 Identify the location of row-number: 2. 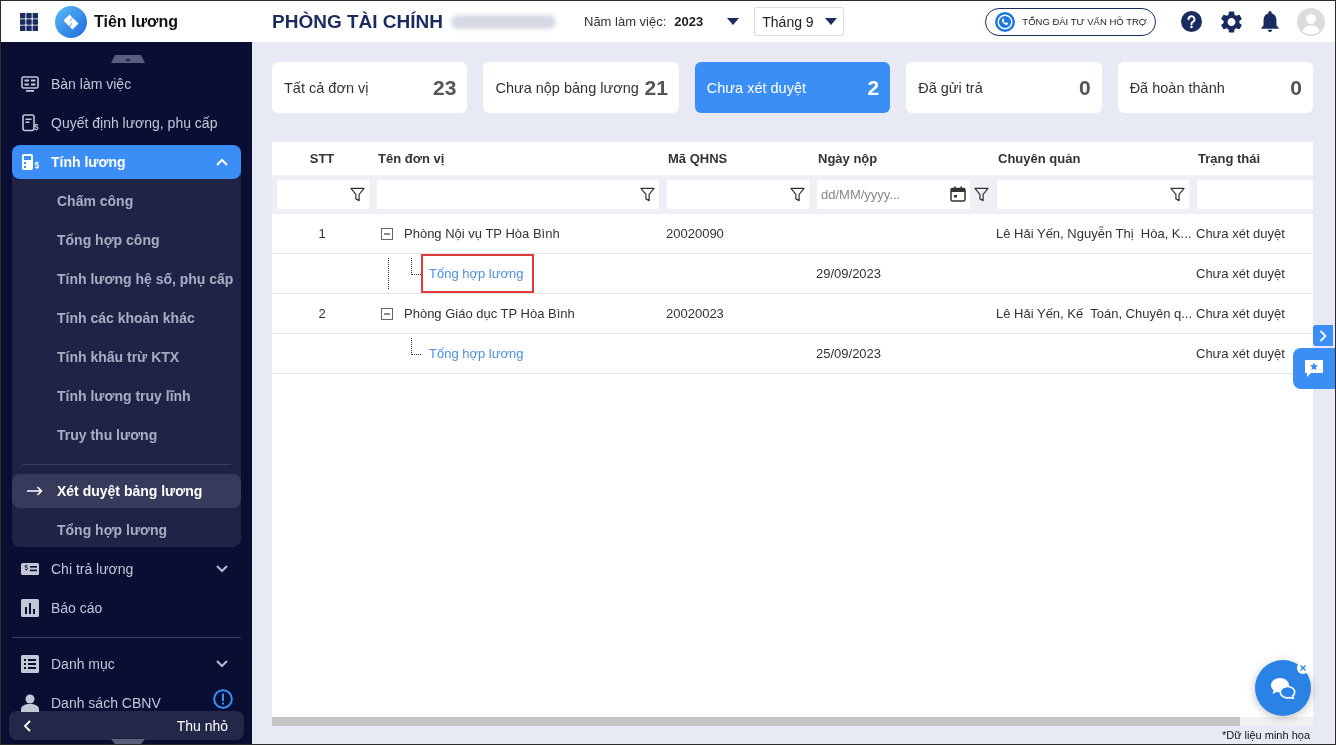
(322, 313).